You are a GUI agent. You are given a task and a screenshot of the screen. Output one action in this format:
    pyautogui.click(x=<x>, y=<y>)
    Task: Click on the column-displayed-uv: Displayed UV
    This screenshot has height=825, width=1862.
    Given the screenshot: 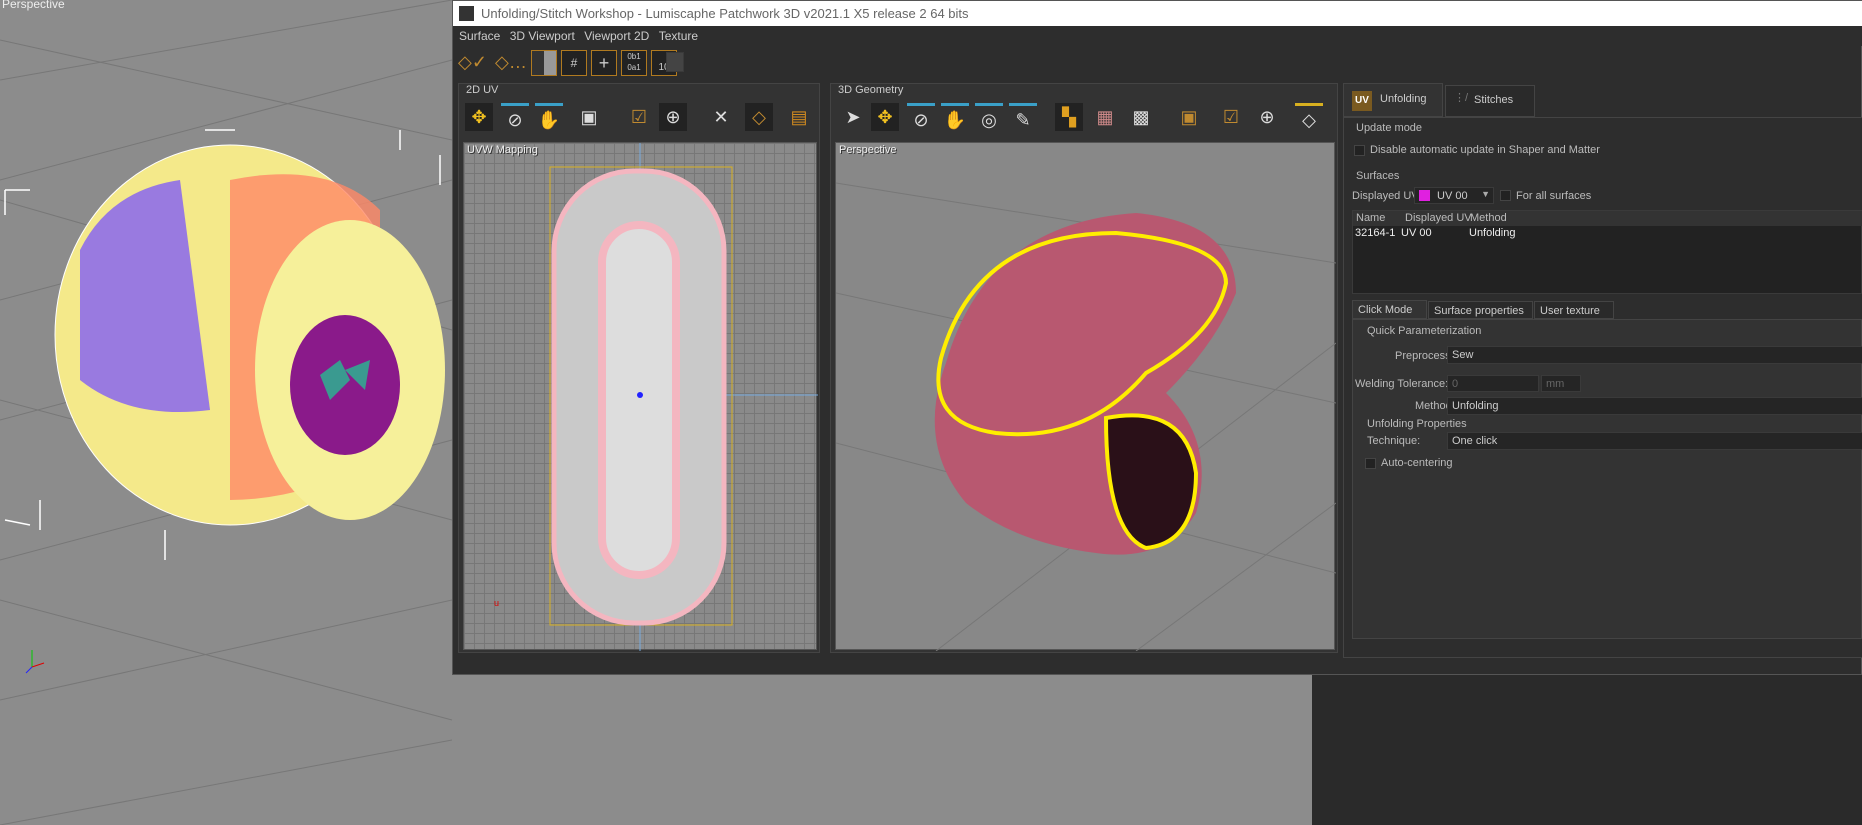 What is the action you would take?
    pyautogui.click(x=1438, y=218)
    